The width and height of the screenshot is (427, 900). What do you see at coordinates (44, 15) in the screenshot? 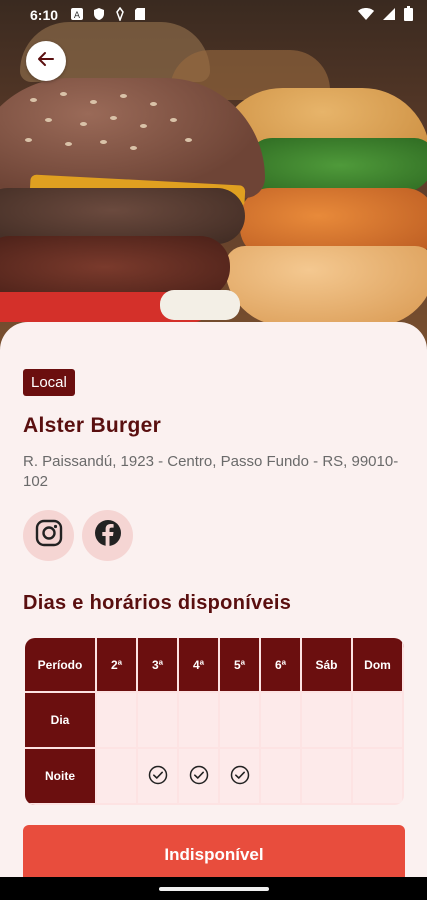
I see `status-time: 6:10` at bounding box center [44, 15].